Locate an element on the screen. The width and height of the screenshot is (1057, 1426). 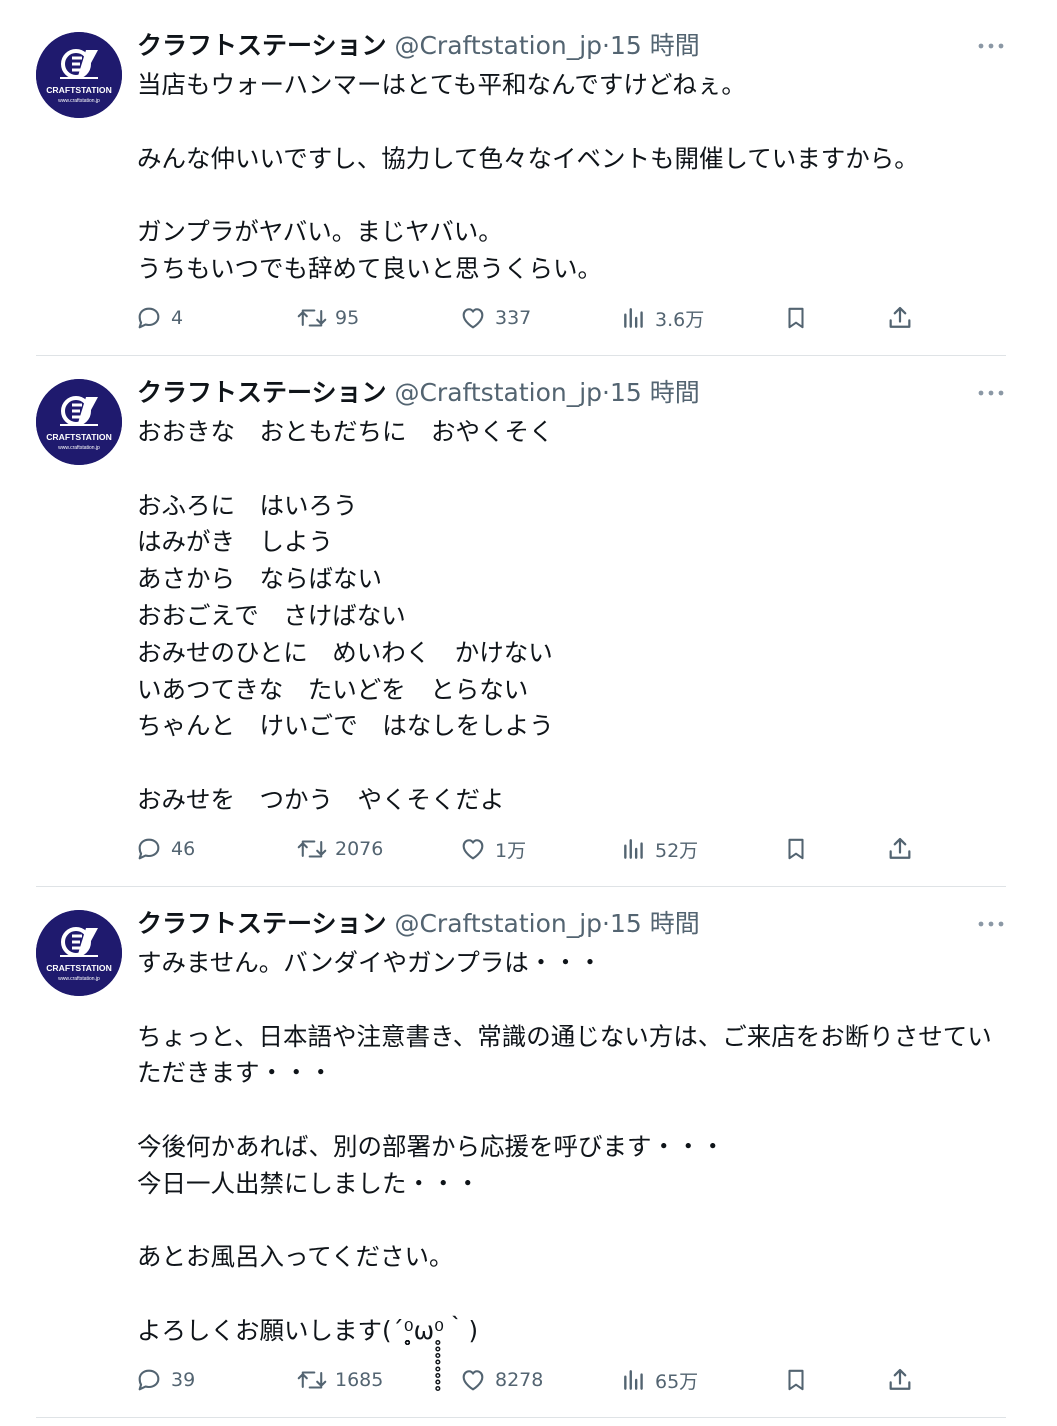
tweet-actions: 46 2076 1万 52万 is located at coordinates (528, 849).